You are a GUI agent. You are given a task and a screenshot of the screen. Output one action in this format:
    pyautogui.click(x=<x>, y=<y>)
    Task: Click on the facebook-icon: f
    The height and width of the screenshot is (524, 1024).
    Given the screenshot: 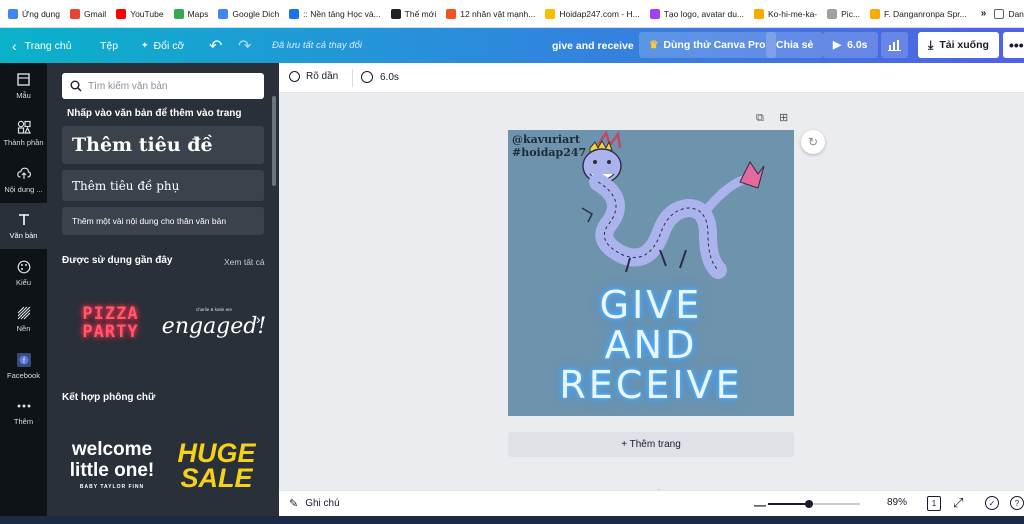 What is the action you would take?
    pyautogui.click(x=23, y=359)
    